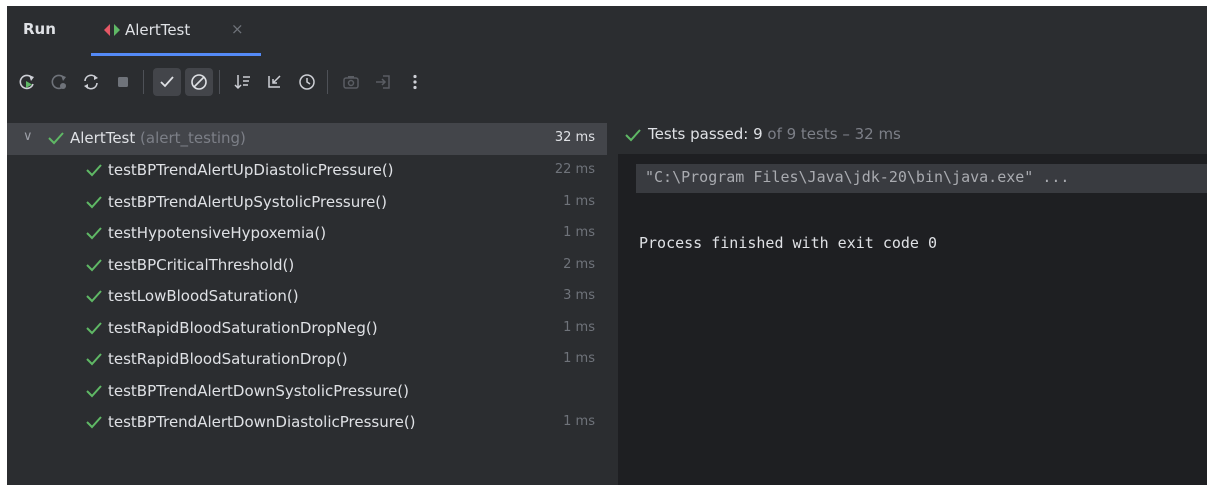 This screenshot has width=1209, height=485. Describe the element at coordinates (262, 422) in the screenshot. I see `test-name: testBPTrendAlertDownDiastolicPressure()` at that location.